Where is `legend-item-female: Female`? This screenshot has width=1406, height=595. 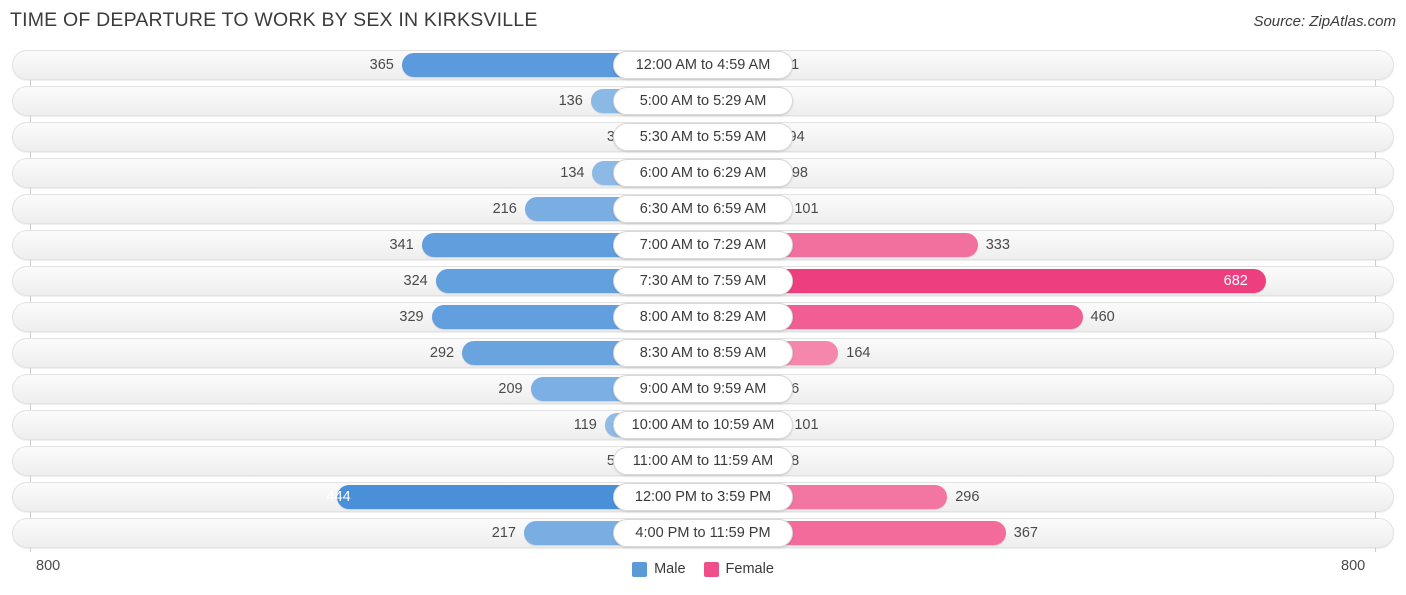
legend-item-female: Female is located at coordinates (738, 569).